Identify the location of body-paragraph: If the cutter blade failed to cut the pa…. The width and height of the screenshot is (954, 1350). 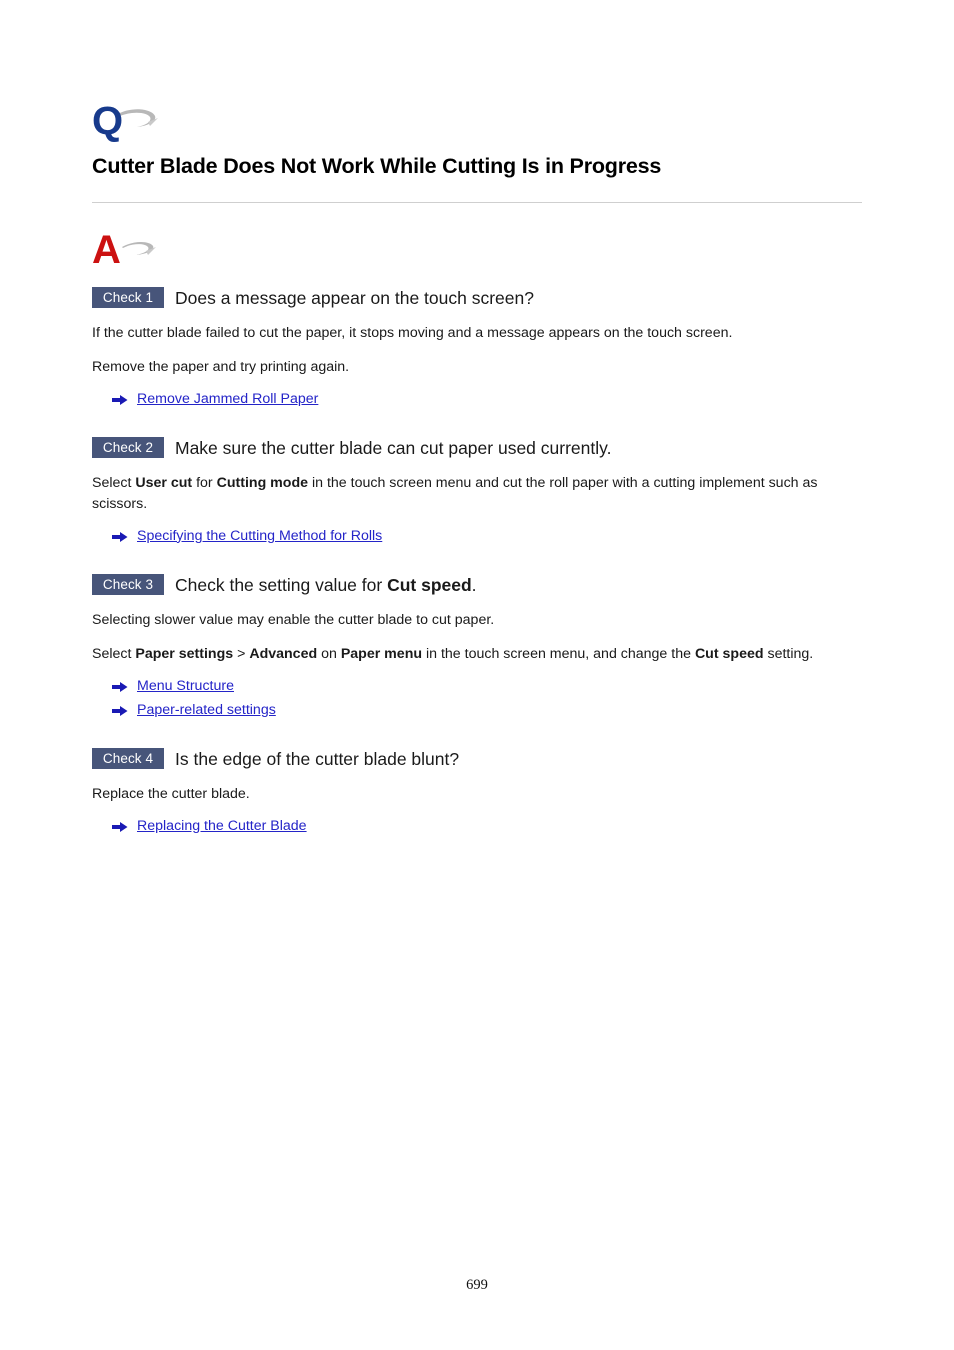
(477, 333).